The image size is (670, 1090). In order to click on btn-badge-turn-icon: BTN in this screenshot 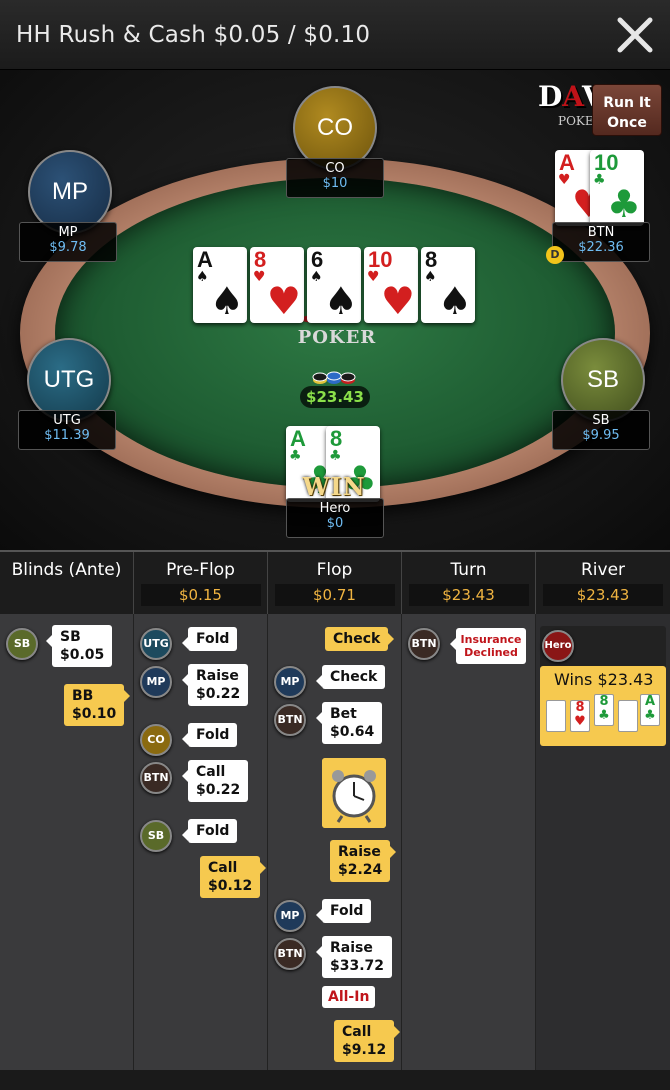, I will do `click(424, 644)`.